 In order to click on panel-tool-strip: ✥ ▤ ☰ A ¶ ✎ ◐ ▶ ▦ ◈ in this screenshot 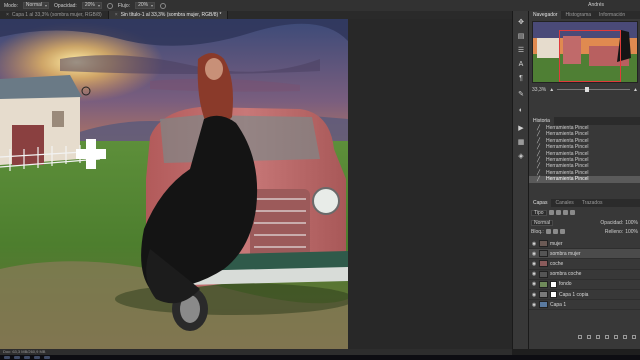, I will do `click(520, 180)`.